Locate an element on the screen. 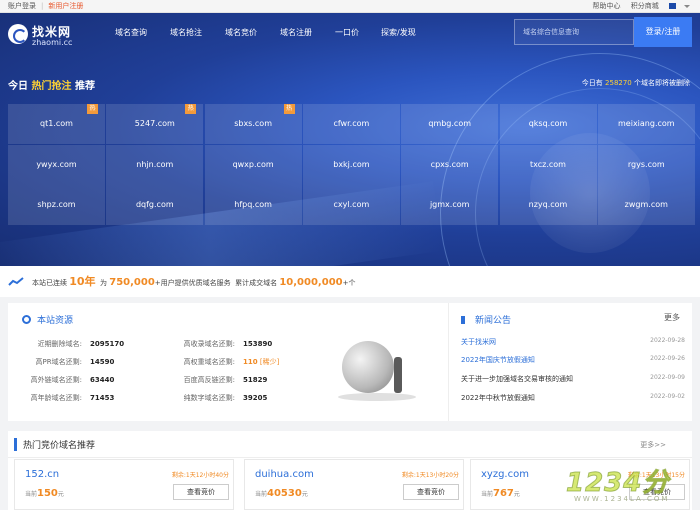 The width and height of the screenshot is (700, 510). hot-domain-cell: qwxp.com is located at coordinates (253, 164).